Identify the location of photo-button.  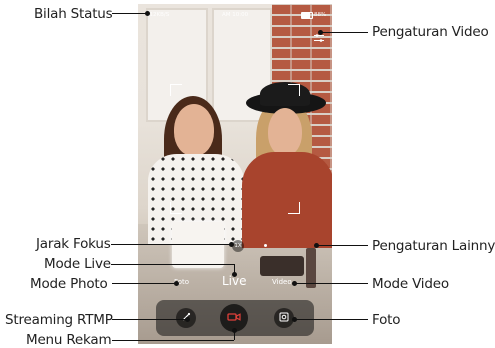
(284, 318).